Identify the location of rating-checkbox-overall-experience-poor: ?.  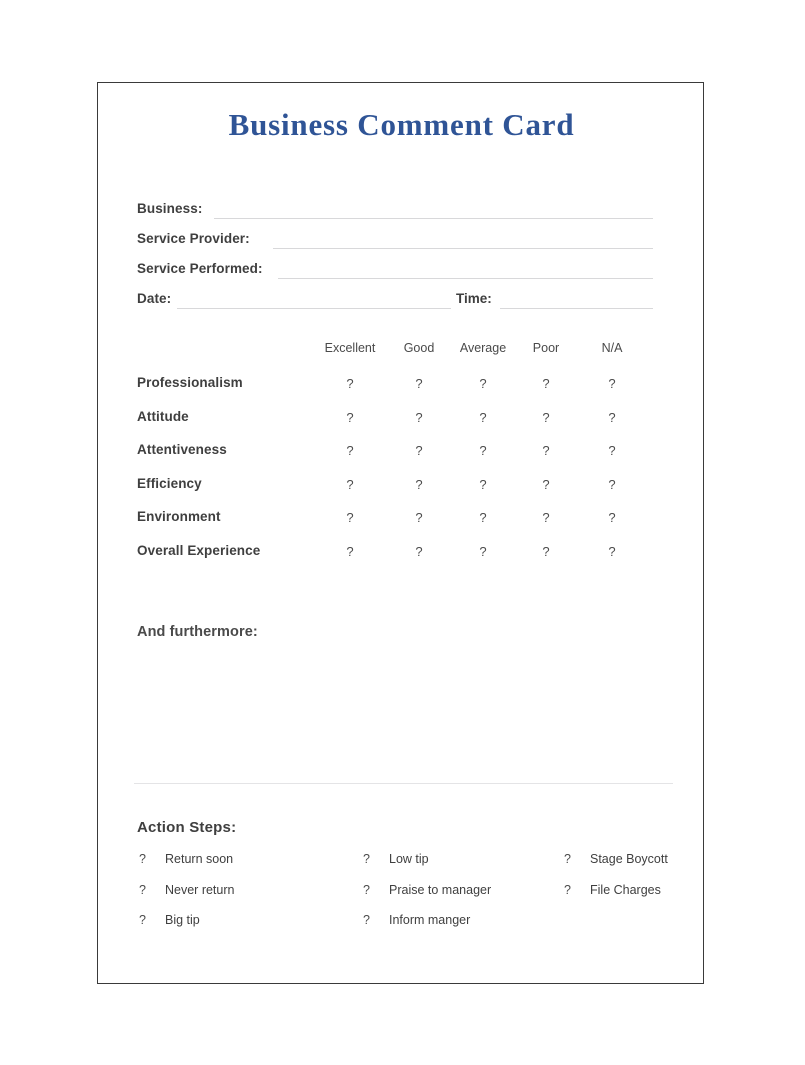
(545, 551).